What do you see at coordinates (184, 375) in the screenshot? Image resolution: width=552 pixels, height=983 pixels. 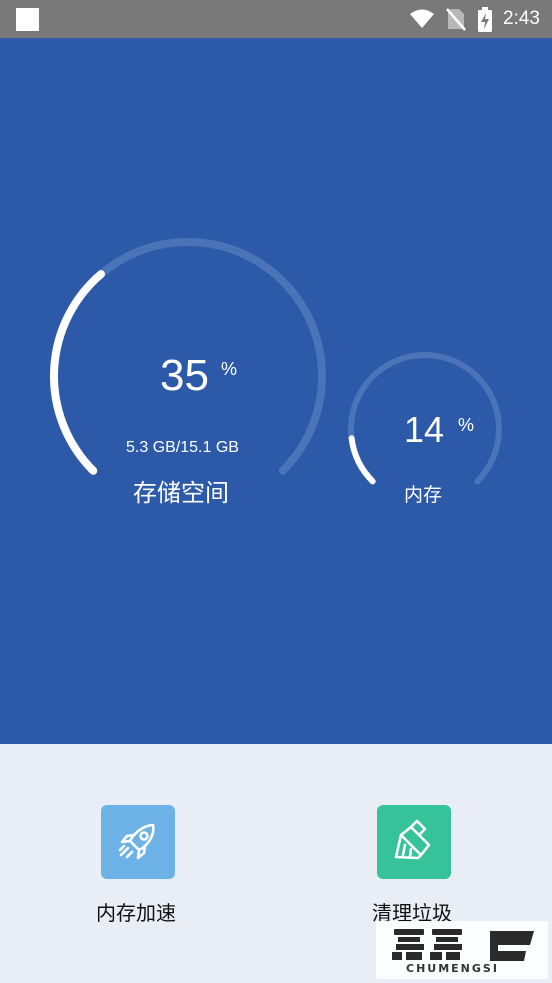 I see `storage-percent-value: 35` at bounding box center [184, 375].